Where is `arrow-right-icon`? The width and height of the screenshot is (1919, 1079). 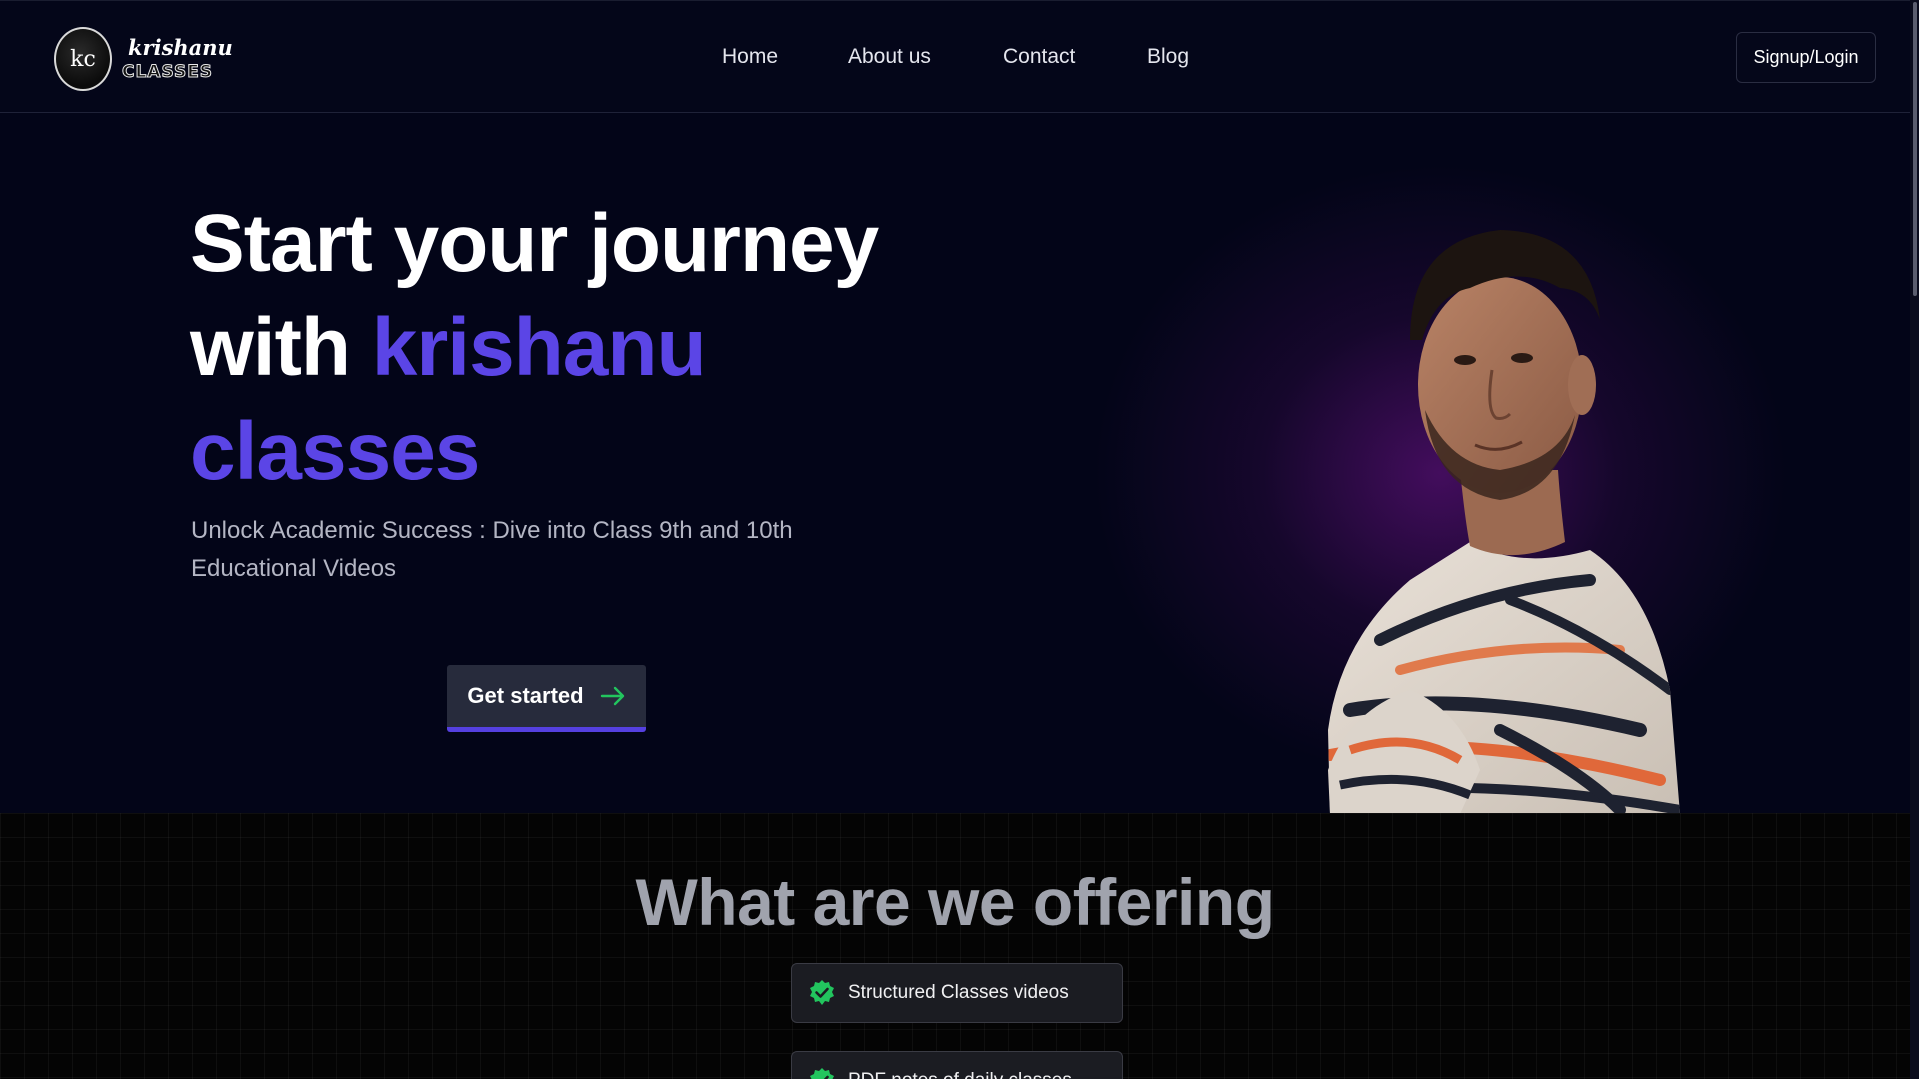
arrow-right-icon is located at coordinates (612, 696).